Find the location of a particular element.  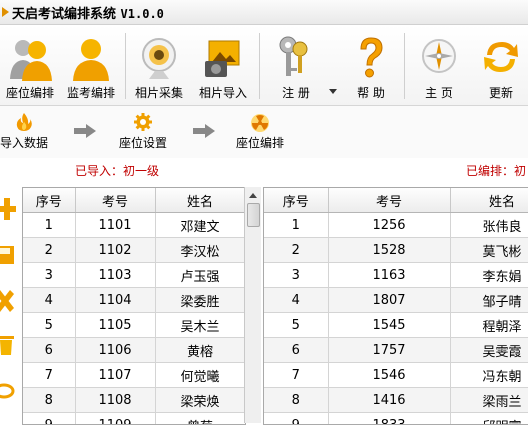

toolbar-label: 帮 助 is located at coordinates (371, 92).